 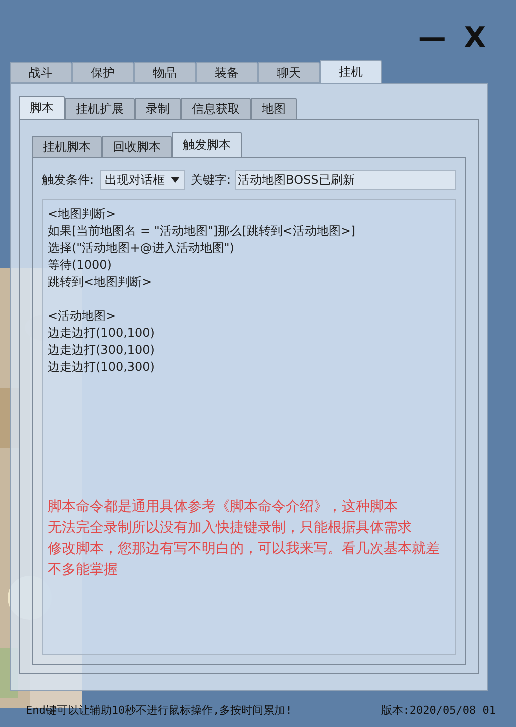 I want to click on main-tab: 战斗, so click(x=41, y=72).